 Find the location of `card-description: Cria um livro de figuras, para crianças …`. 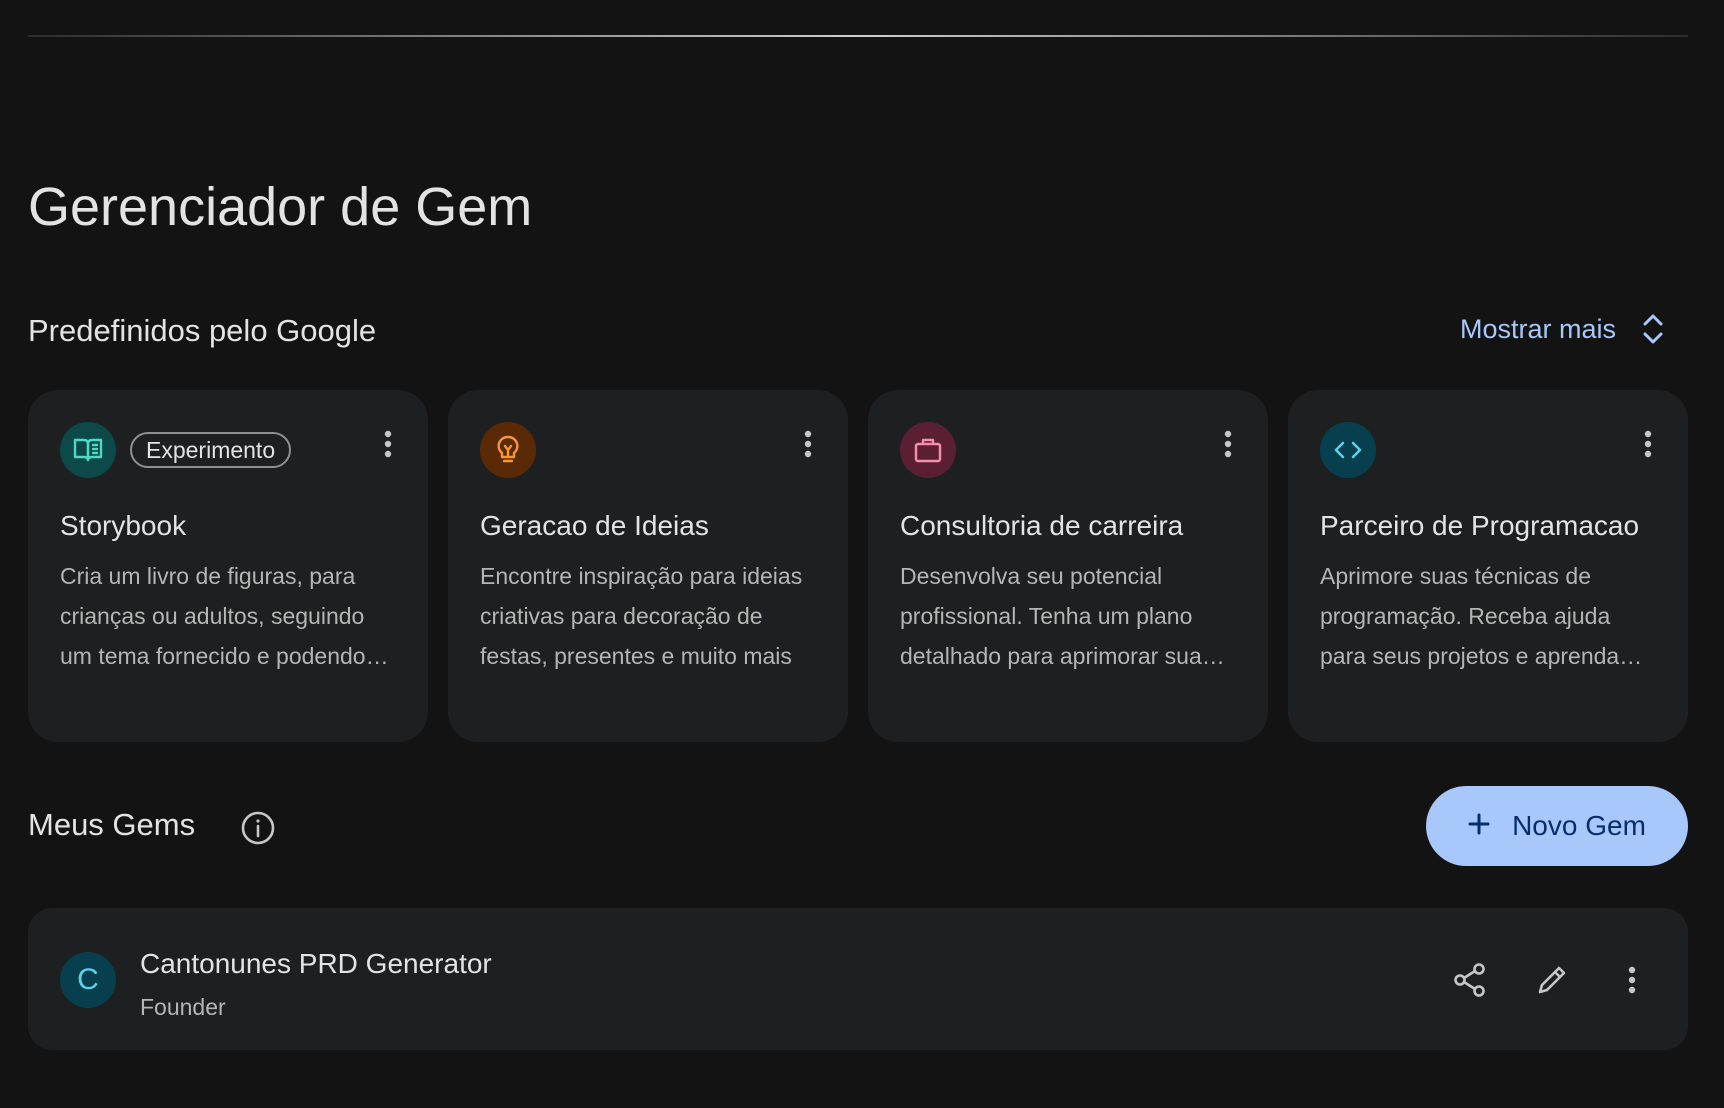

card-description: Cria um livro de figuras, para crianças … is located at coordinates (213, 616).